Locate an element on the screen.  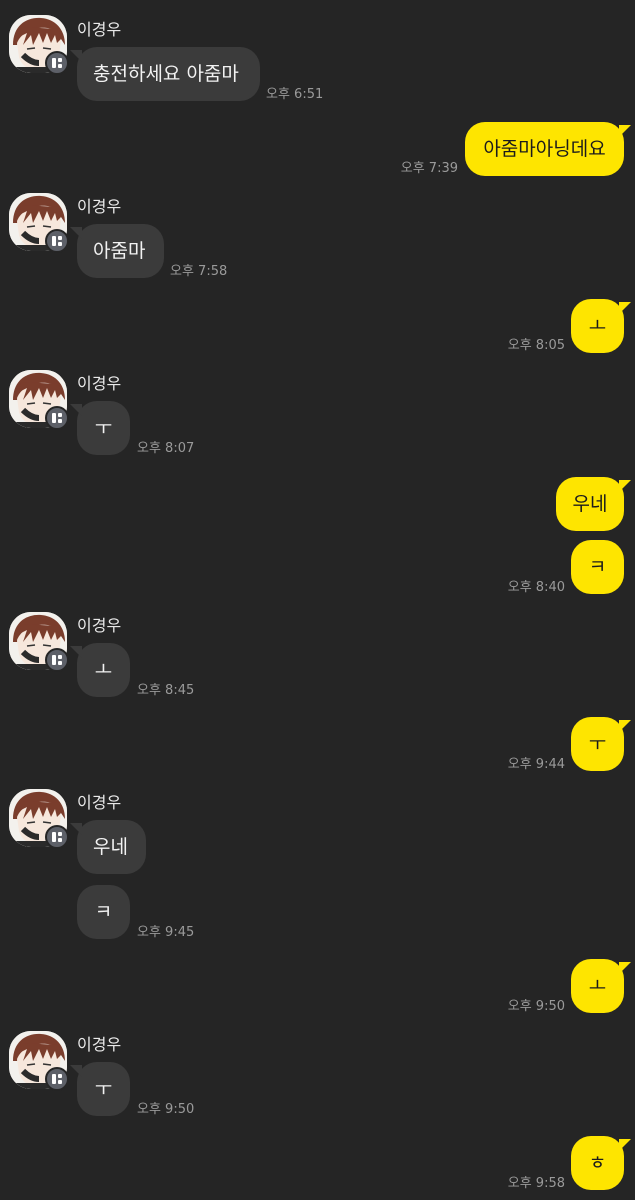
message-bubble-outgoing: ㅜ is located at coordinates (601, 744).